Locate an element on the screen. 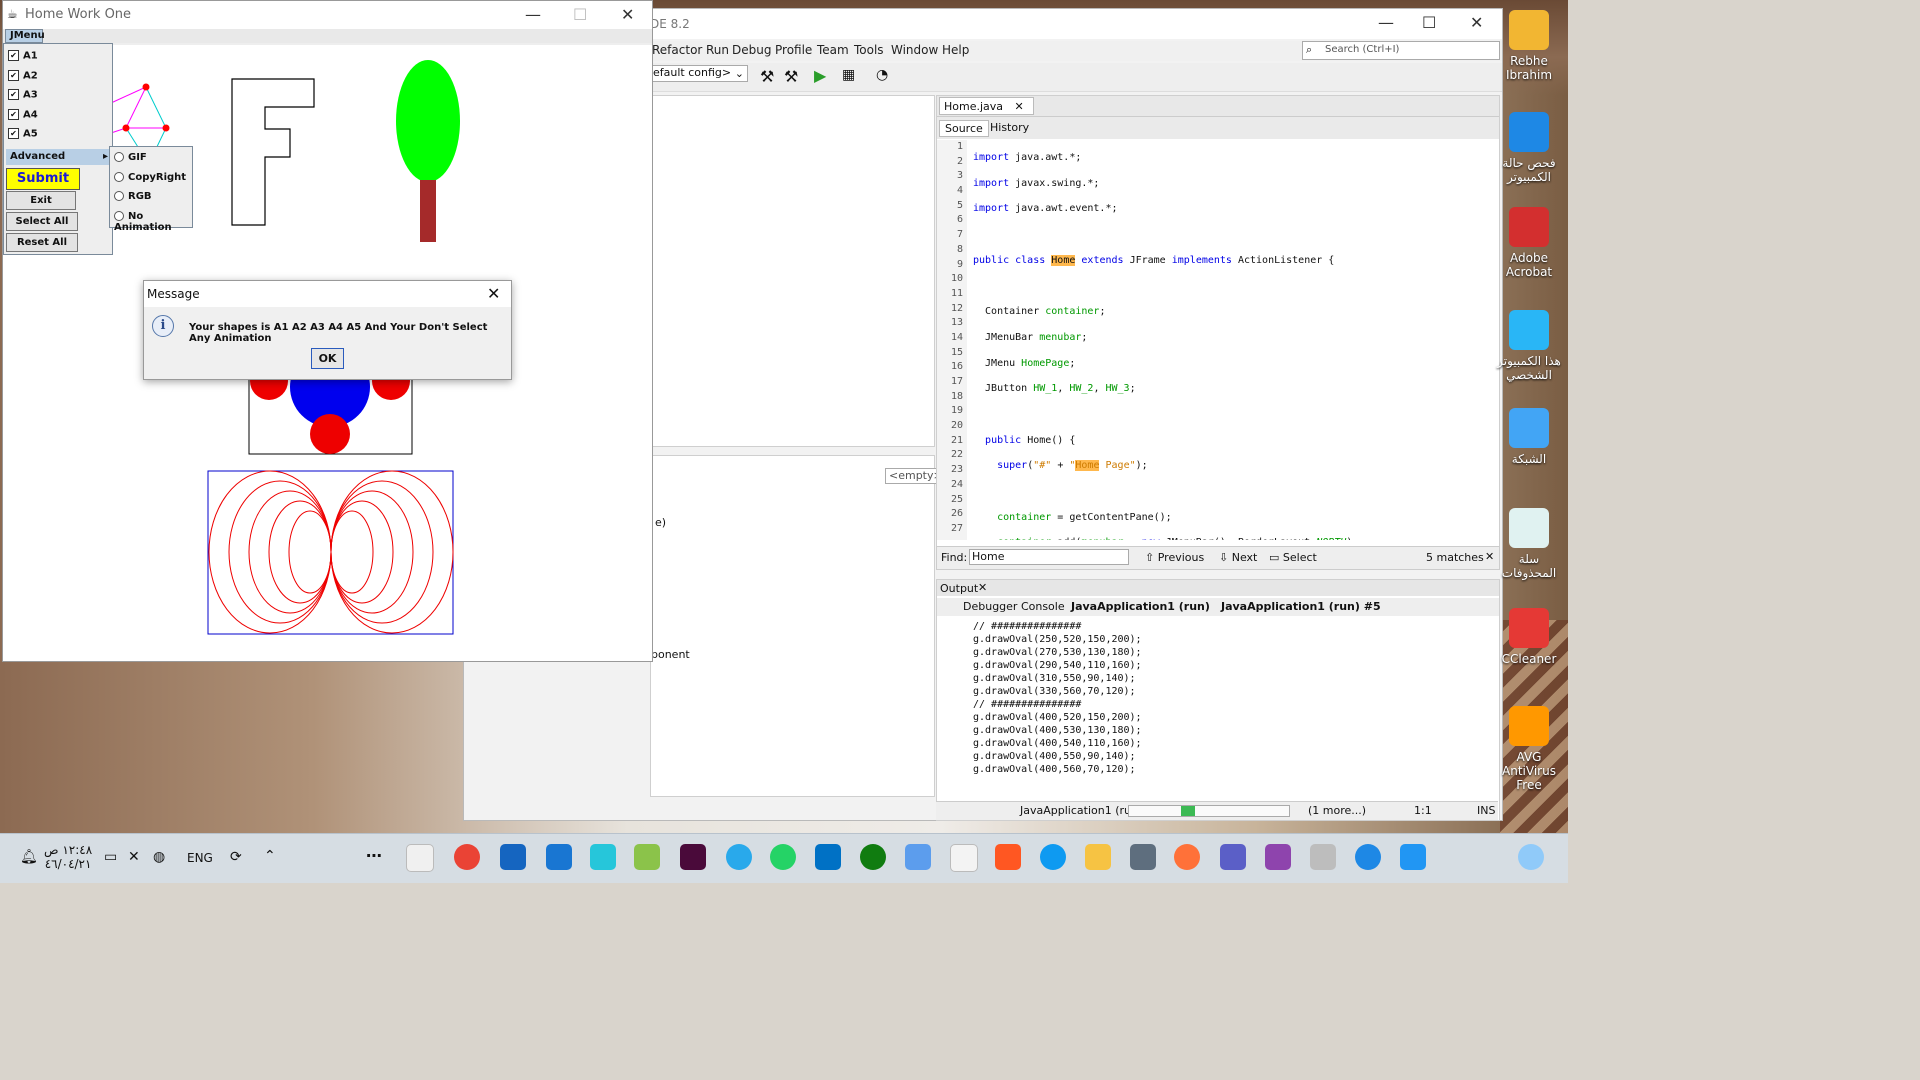 The width and height of the screenshot is (1920, 1080). menu-debug: Debug is located at coordinates (751, 50).